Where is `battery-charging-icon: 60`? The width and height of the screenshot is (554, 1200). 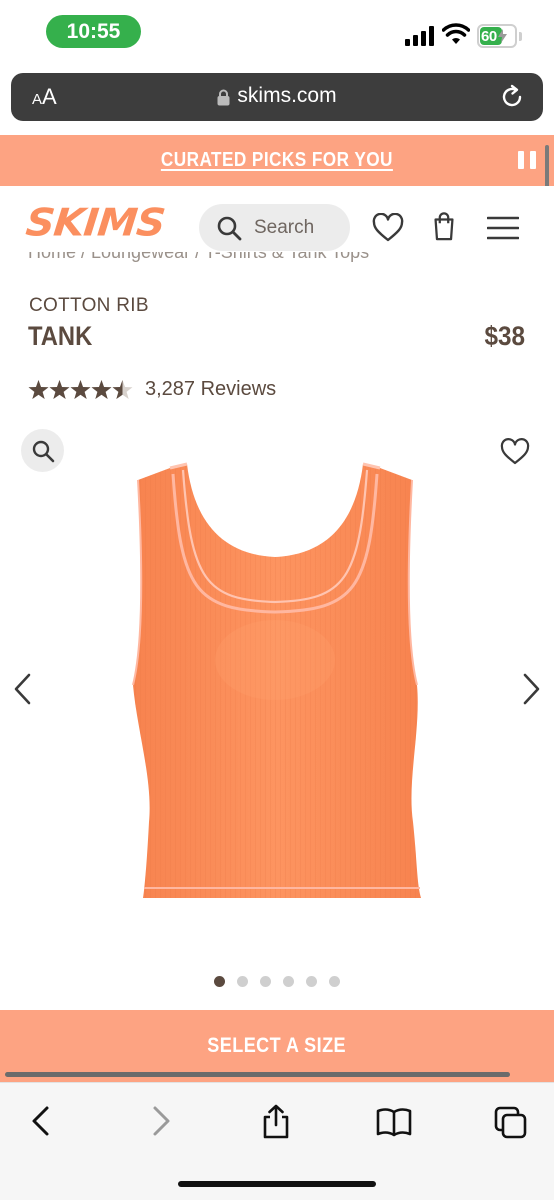
battery-charging-icon: 60 is located at coordinates (497, 36).